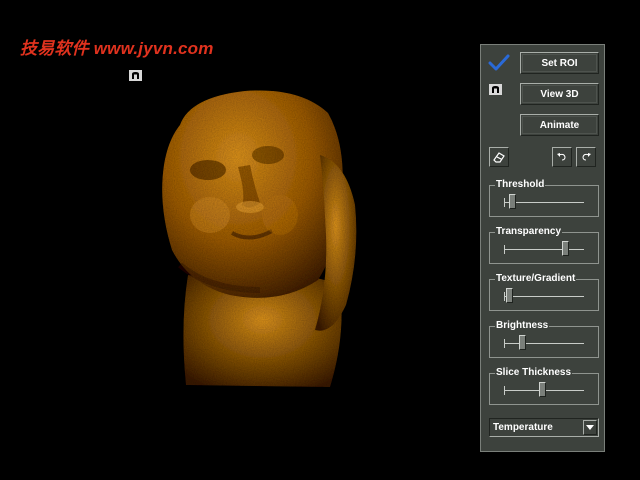  I want to click on checkmark-path, so click(499, 62).